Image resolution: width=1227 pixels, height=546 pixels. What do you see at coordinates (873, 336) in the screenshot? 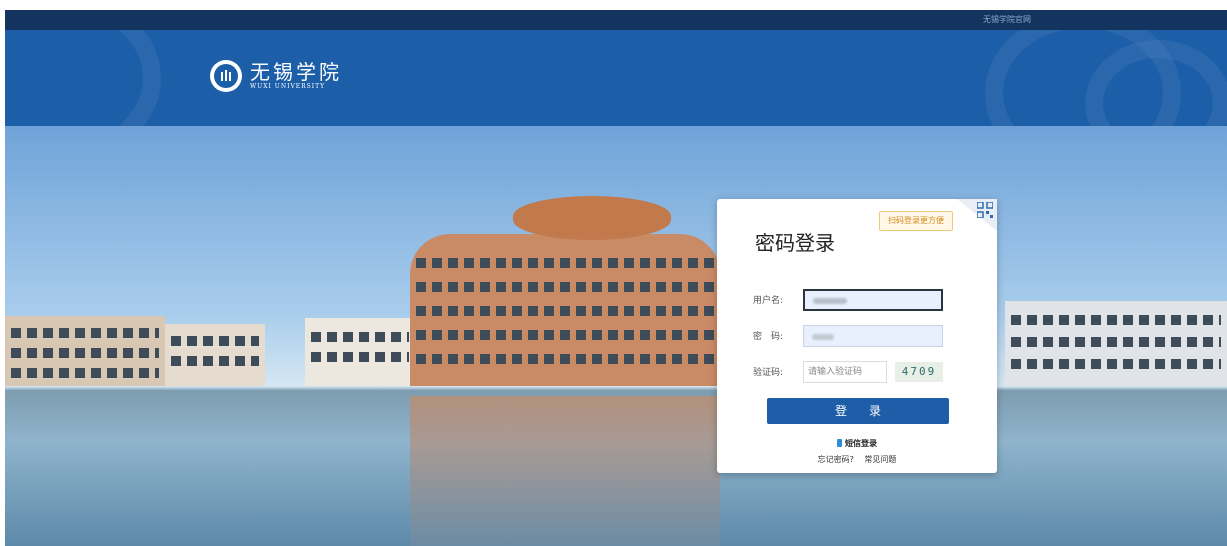
I see `password-input` at bounding box center [873, 336].